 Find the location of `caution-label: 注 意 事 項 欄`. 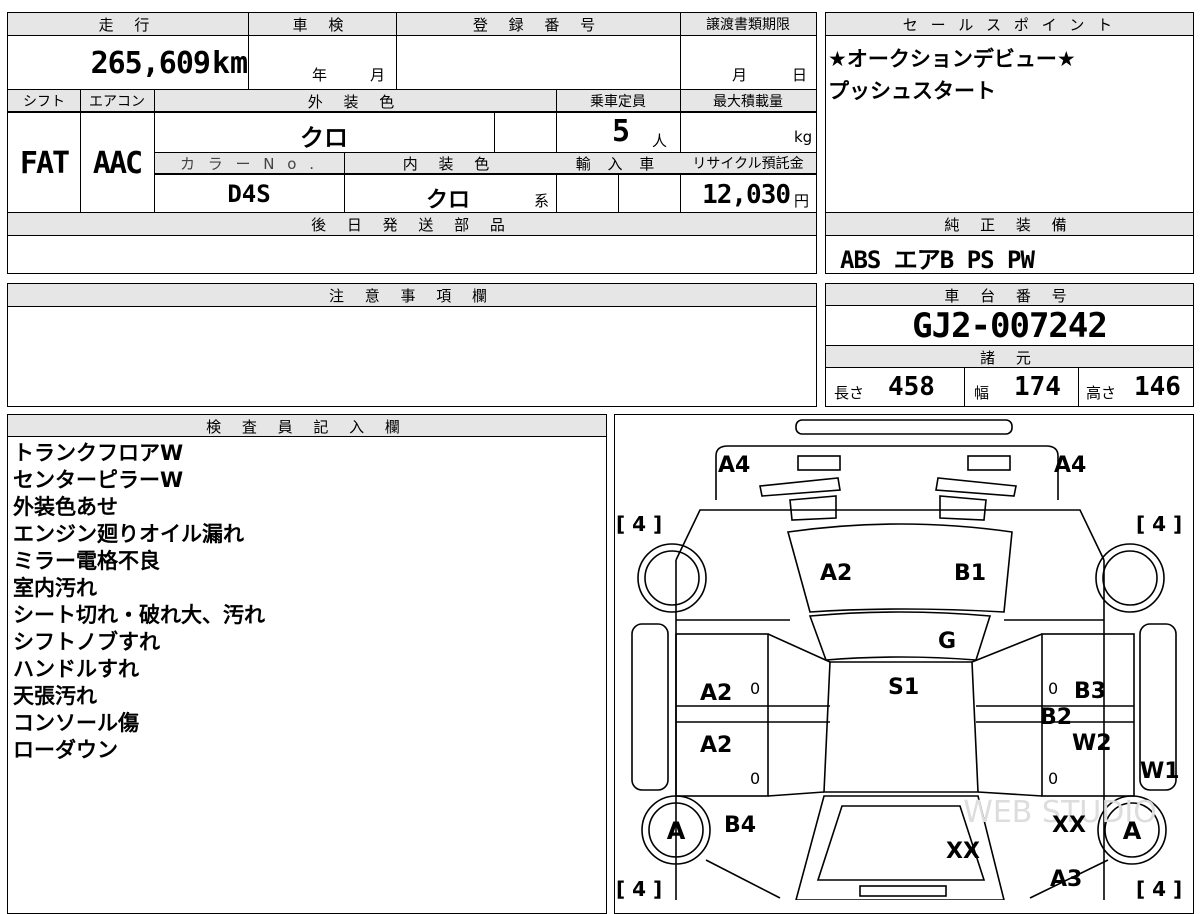

caution-label: 注 意 事 項 欄 is located at coordinates (412, 296).